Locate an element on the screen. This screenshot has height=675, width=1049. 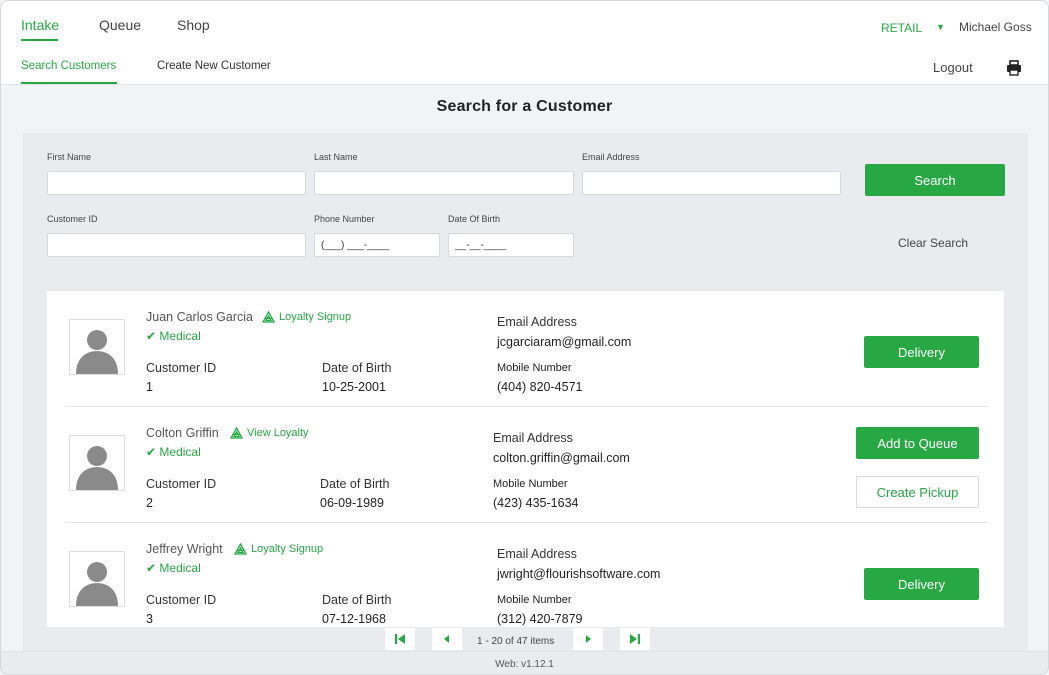
next-page-button is located at coordinates (588, 639).